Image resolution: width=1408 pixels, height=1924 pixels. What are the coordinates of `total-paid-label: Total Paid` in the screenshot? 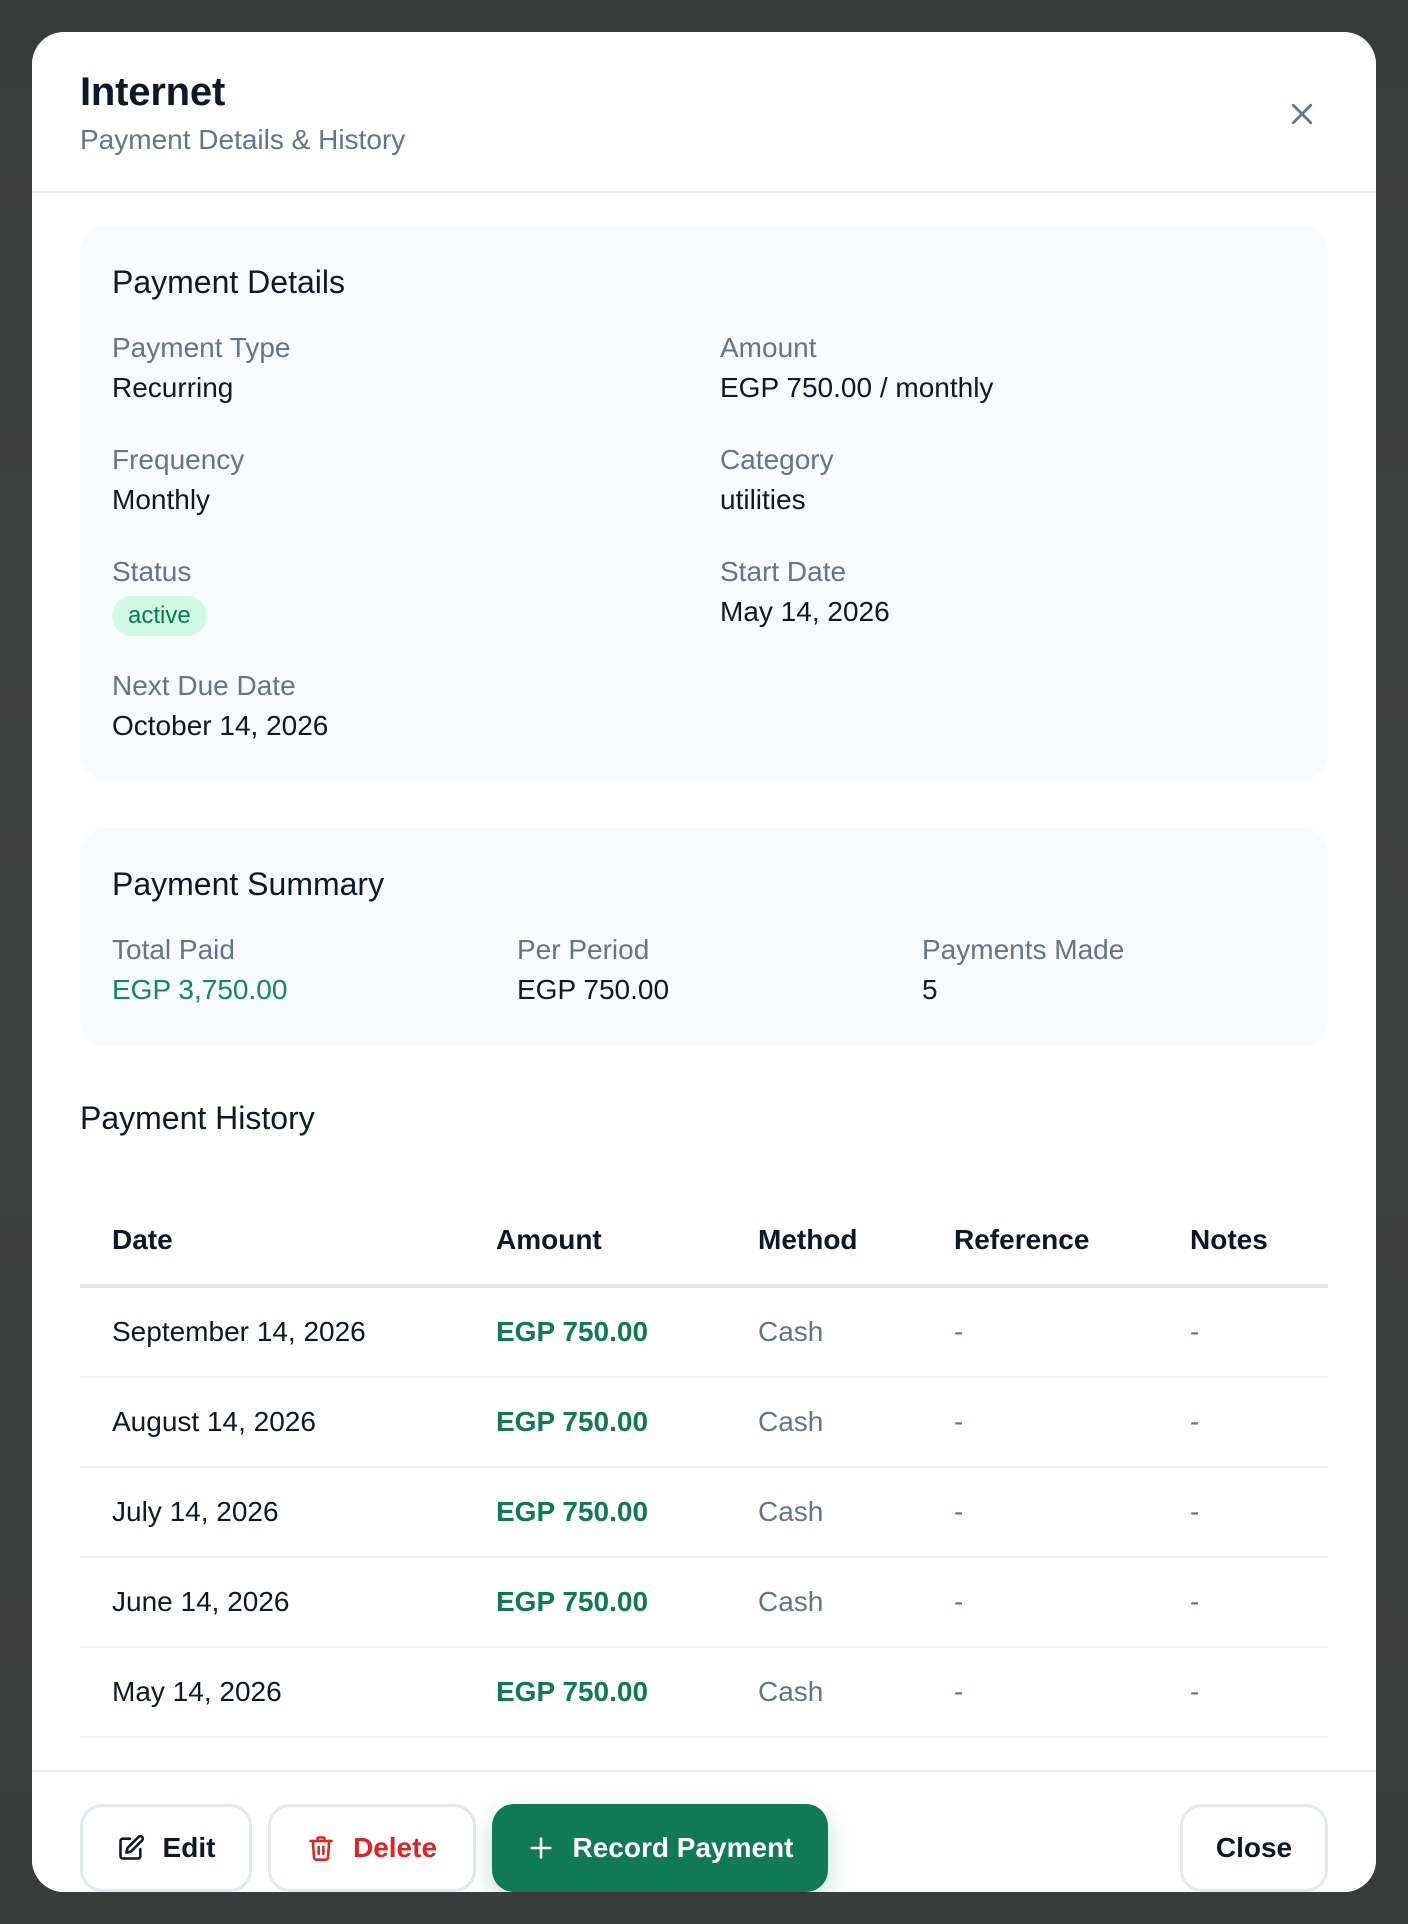 It's located at (173, 949).